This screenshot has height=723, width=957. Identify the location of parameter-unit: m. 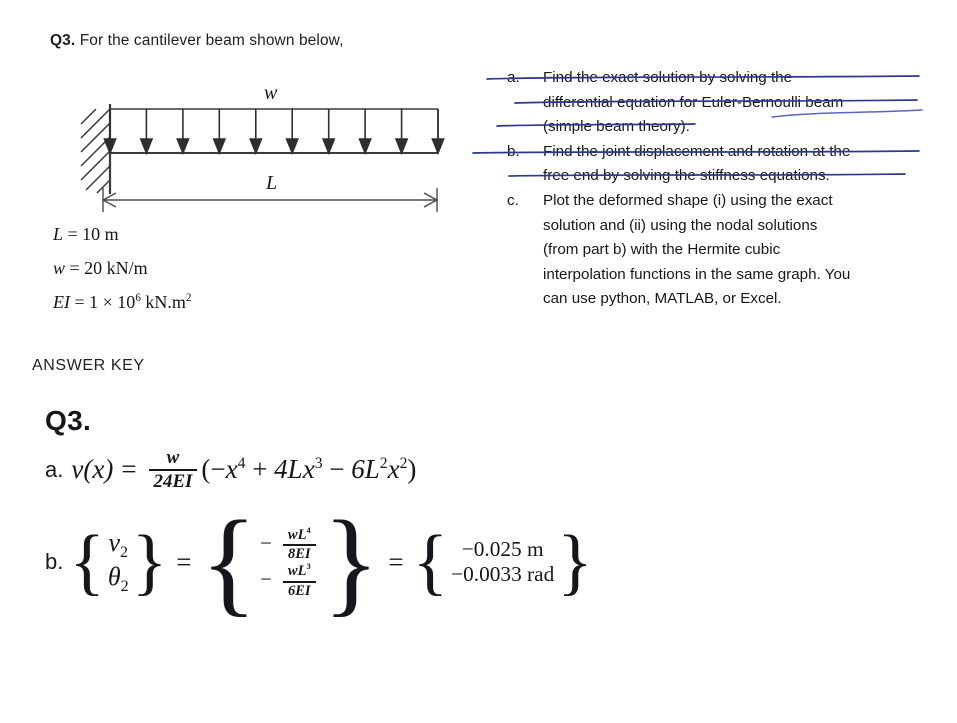
(111, 234).